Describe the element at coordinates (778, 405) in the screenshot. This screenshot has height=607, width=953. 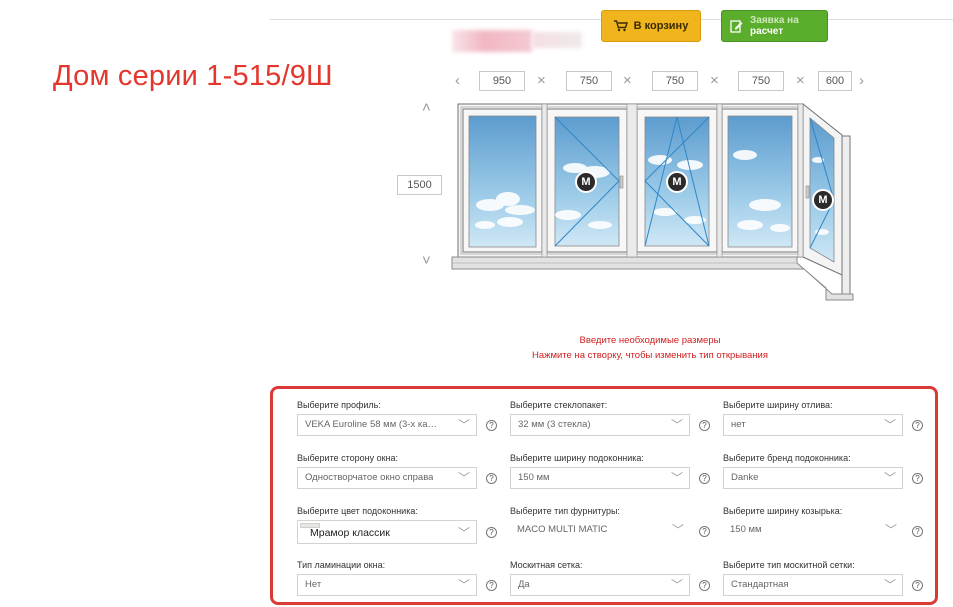
I see `drip-width-label: Выберите ширину отлива:` at that location.